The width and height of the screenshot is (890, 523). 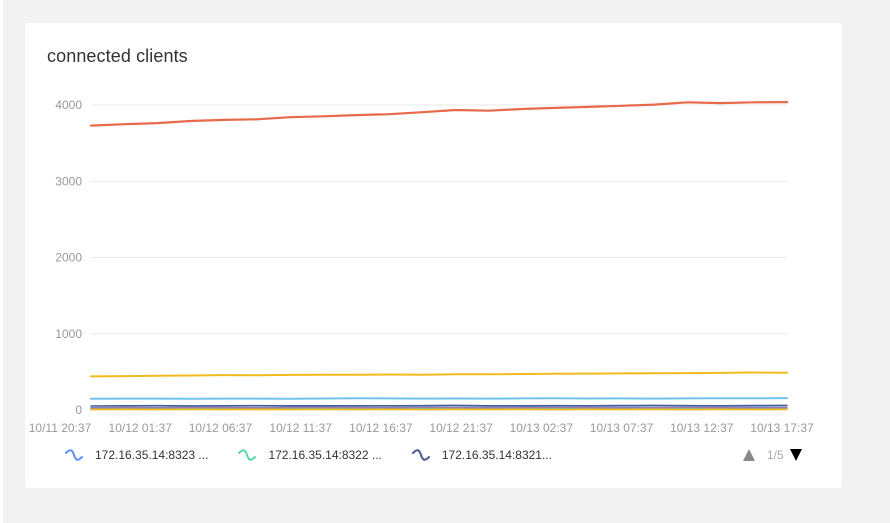 What do you see at coordinates (749, 455) in the screenshot?
I see `legend-page-up-icon` at bounding box center [749, 455].